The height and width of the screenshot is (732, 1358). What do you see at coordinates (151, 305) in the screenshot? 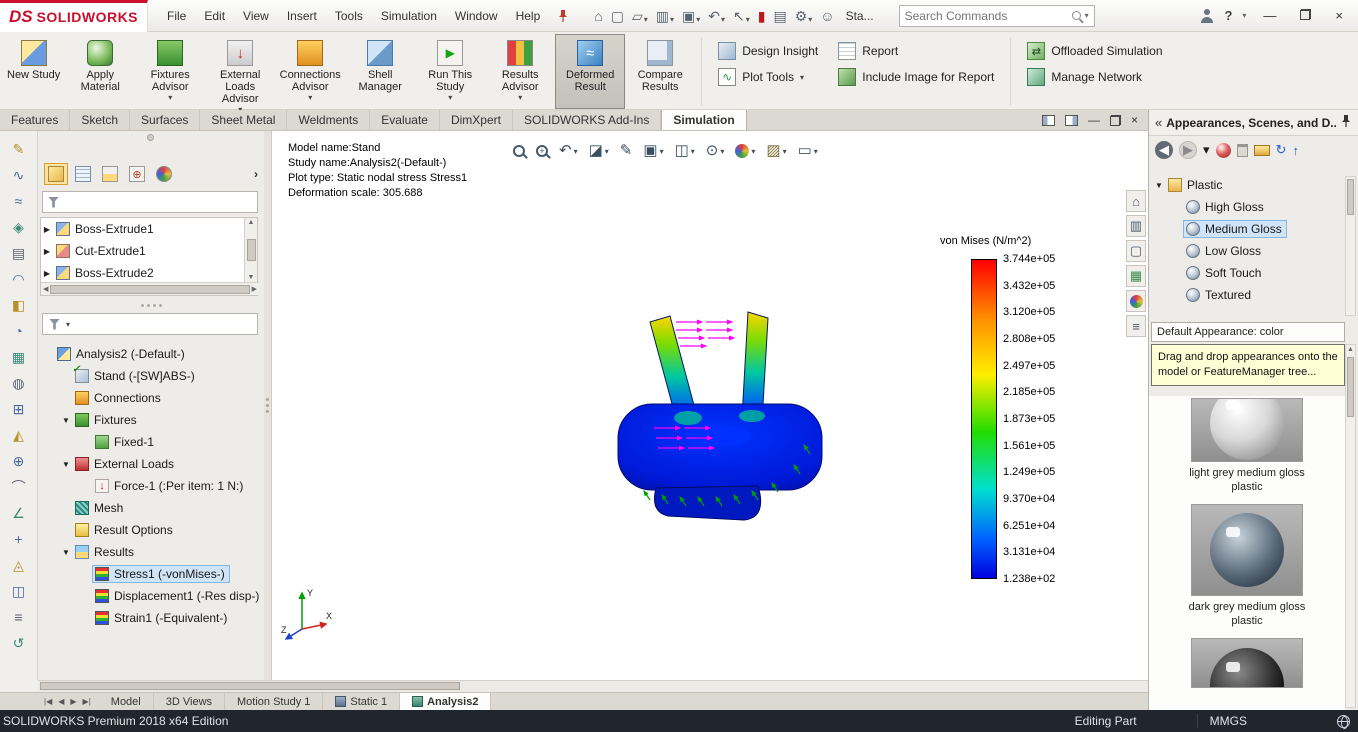
I see `tree-splitter-handle` at bounding box center [151, 305].